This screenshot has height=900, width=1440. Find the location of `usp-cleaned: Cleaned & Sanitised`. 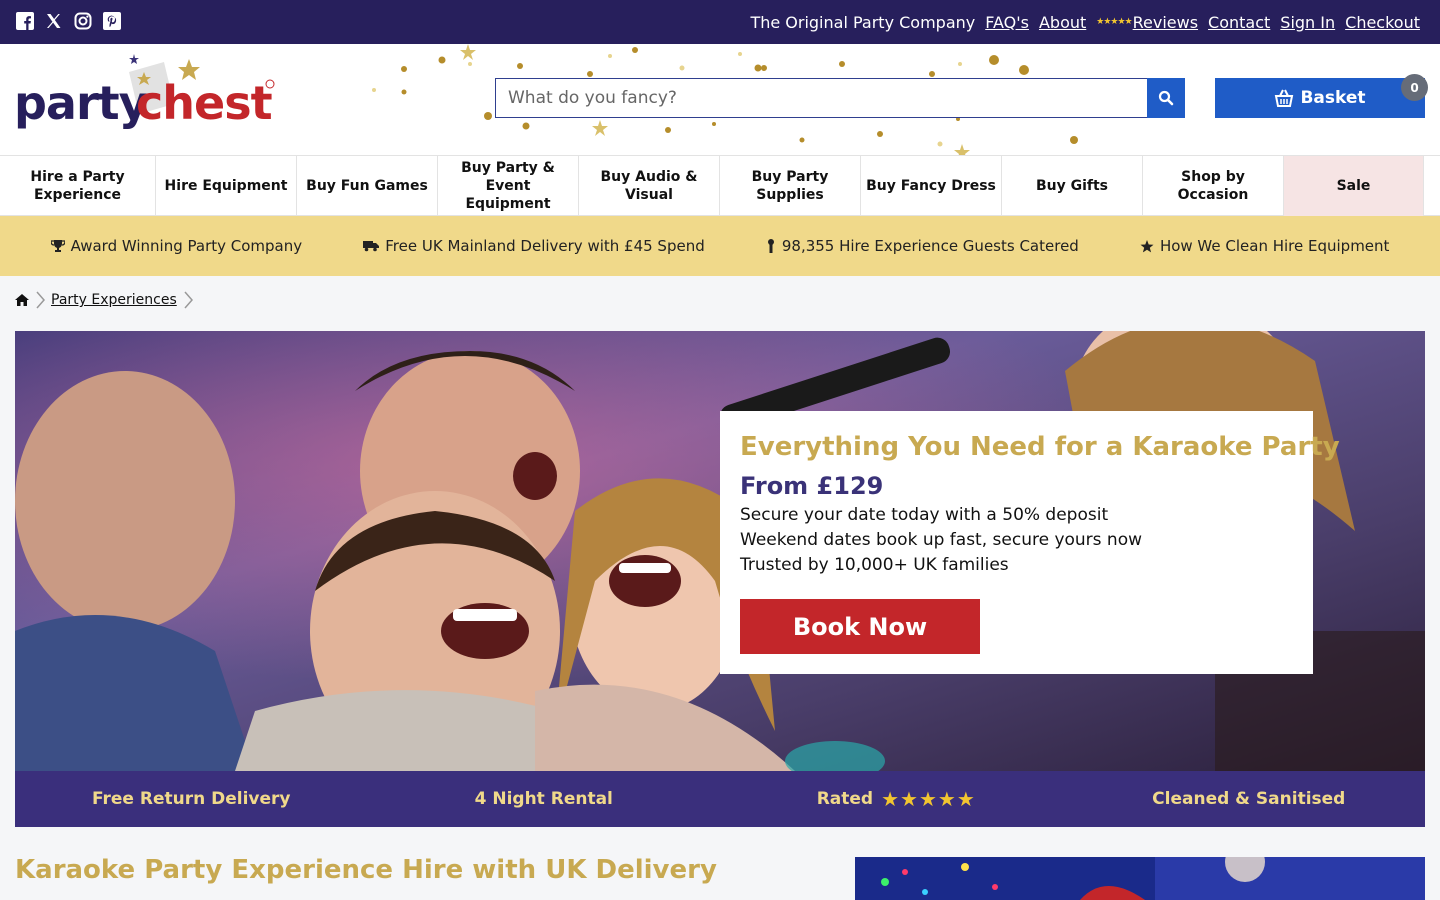

usp-cleaned: Cleaned & Sanitised is located at coordinates (1249, 799).